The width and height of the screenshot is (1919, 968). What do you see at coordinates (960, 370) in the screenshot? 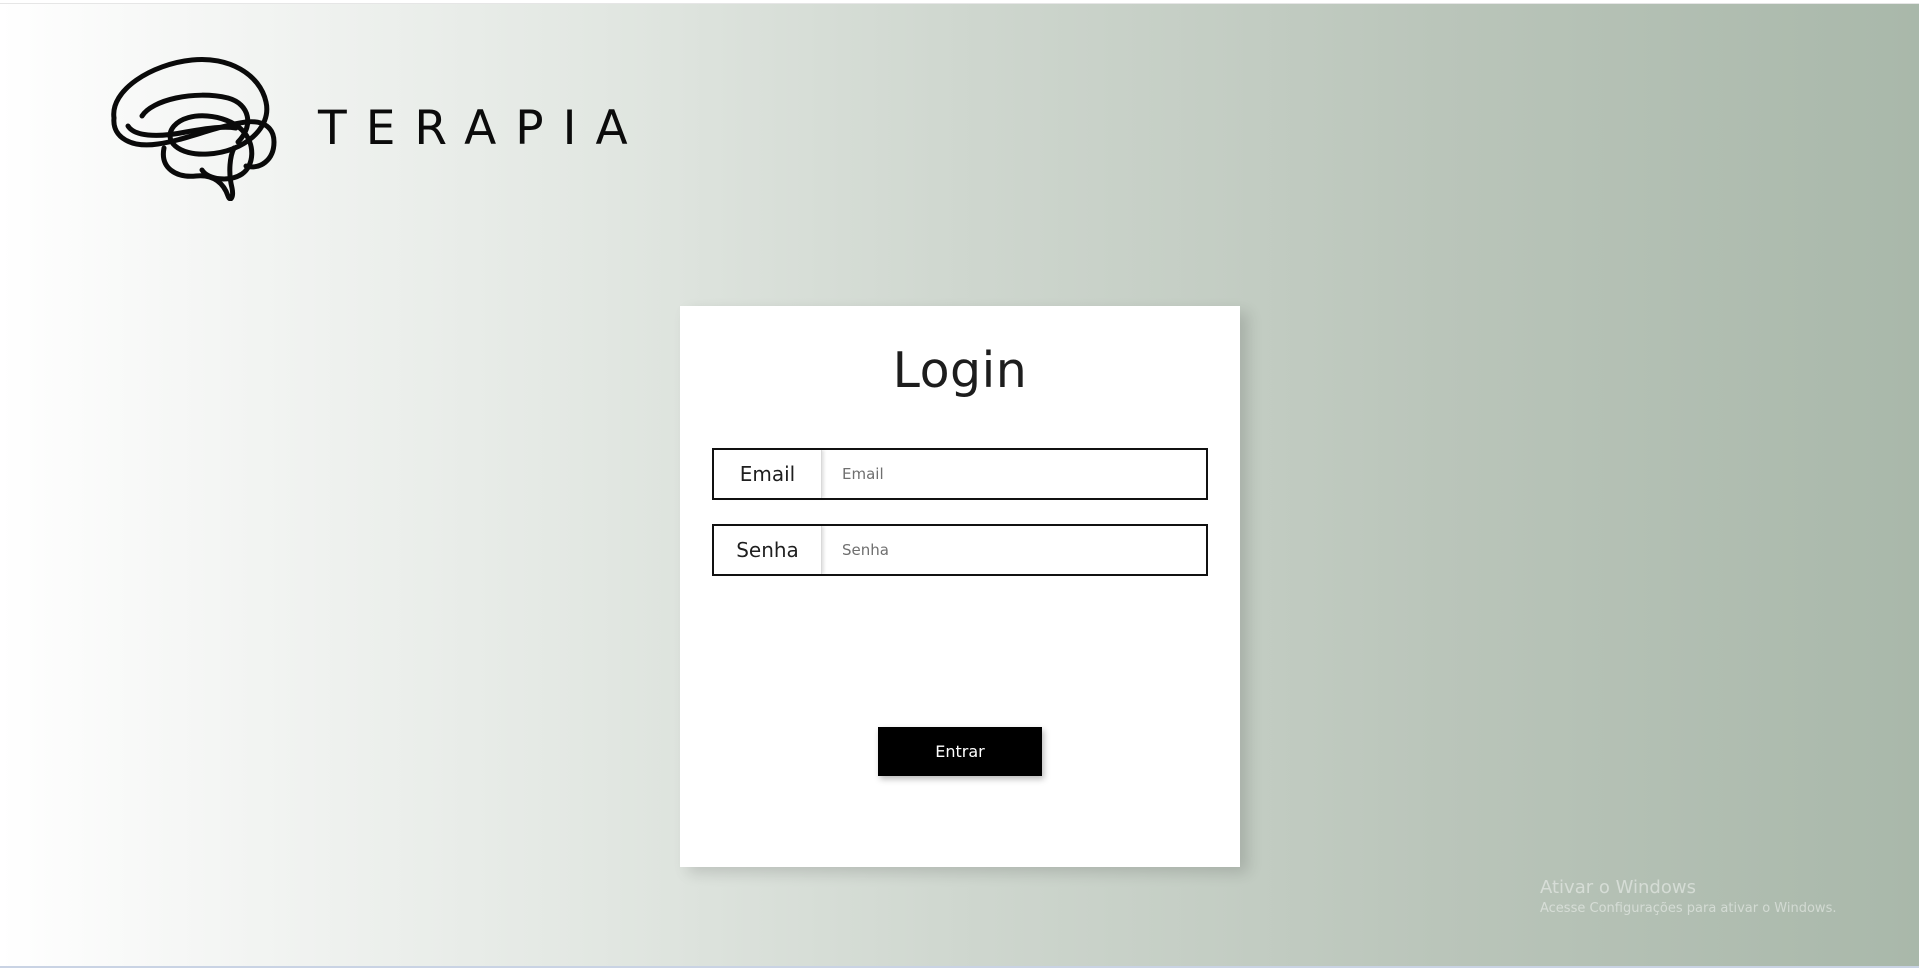
I see `login-title: Login` at bounding box center [960, 370].